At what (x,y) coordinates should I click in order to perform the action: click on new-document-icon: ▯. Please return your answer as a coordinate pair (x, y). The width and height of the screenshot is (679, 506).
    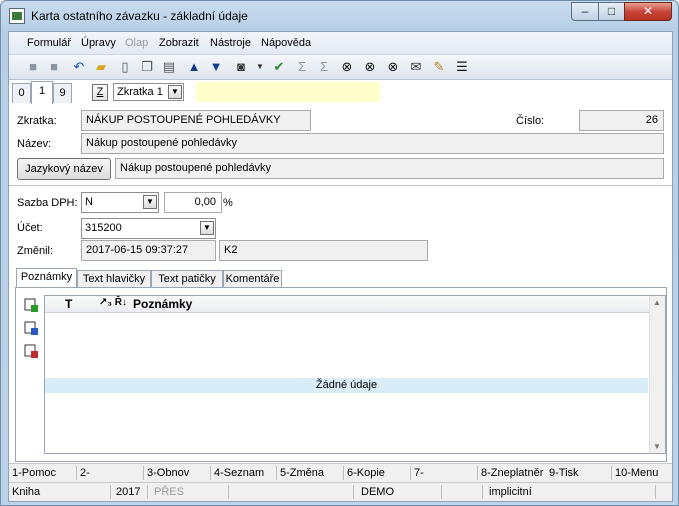
    Looking at the image, I should click on (125, 67).